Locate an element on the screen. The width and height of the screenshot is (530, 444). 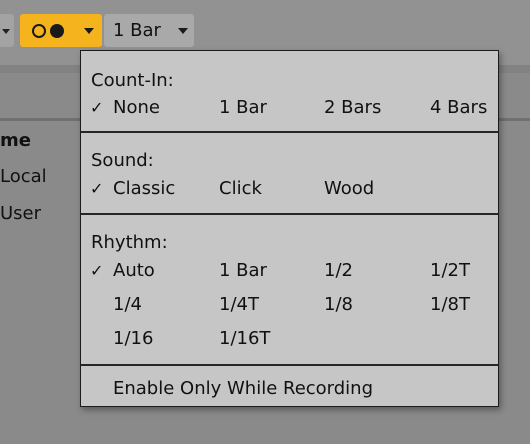
metronome-button is located at coordinates (61, 30).